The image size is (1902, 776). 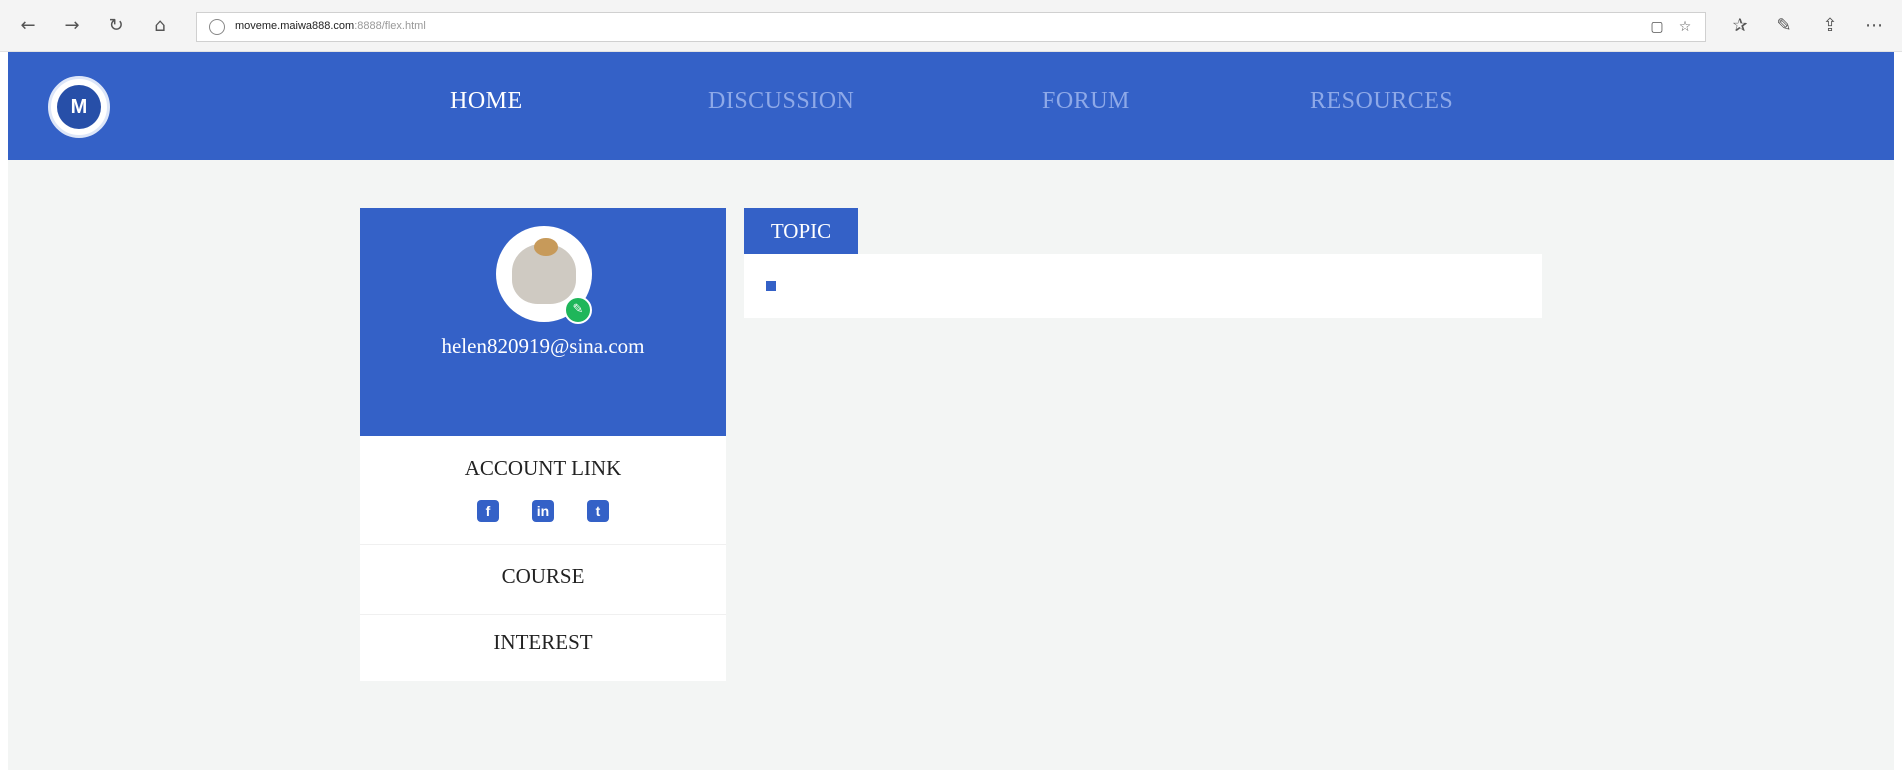 I want to click on twitter-icon: t, so click(x=598, y=511).